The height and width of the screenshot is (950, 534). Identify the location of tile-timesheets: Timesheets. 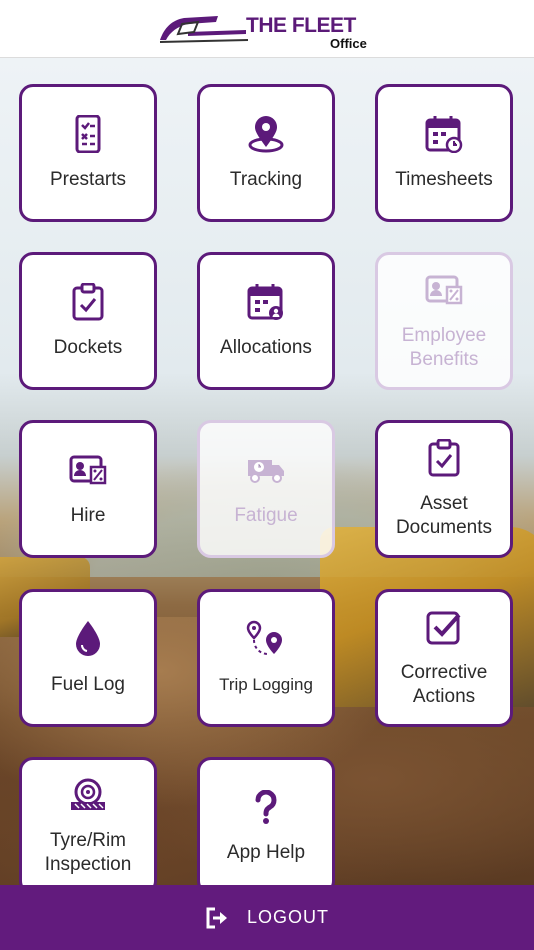
(444, 153).